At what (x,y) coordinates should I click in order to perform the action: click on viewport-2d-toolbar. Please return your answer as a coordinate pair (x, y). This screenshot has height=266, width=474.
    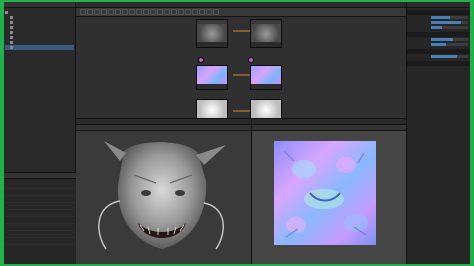
    Looking at the image, I should click on (329, 128).